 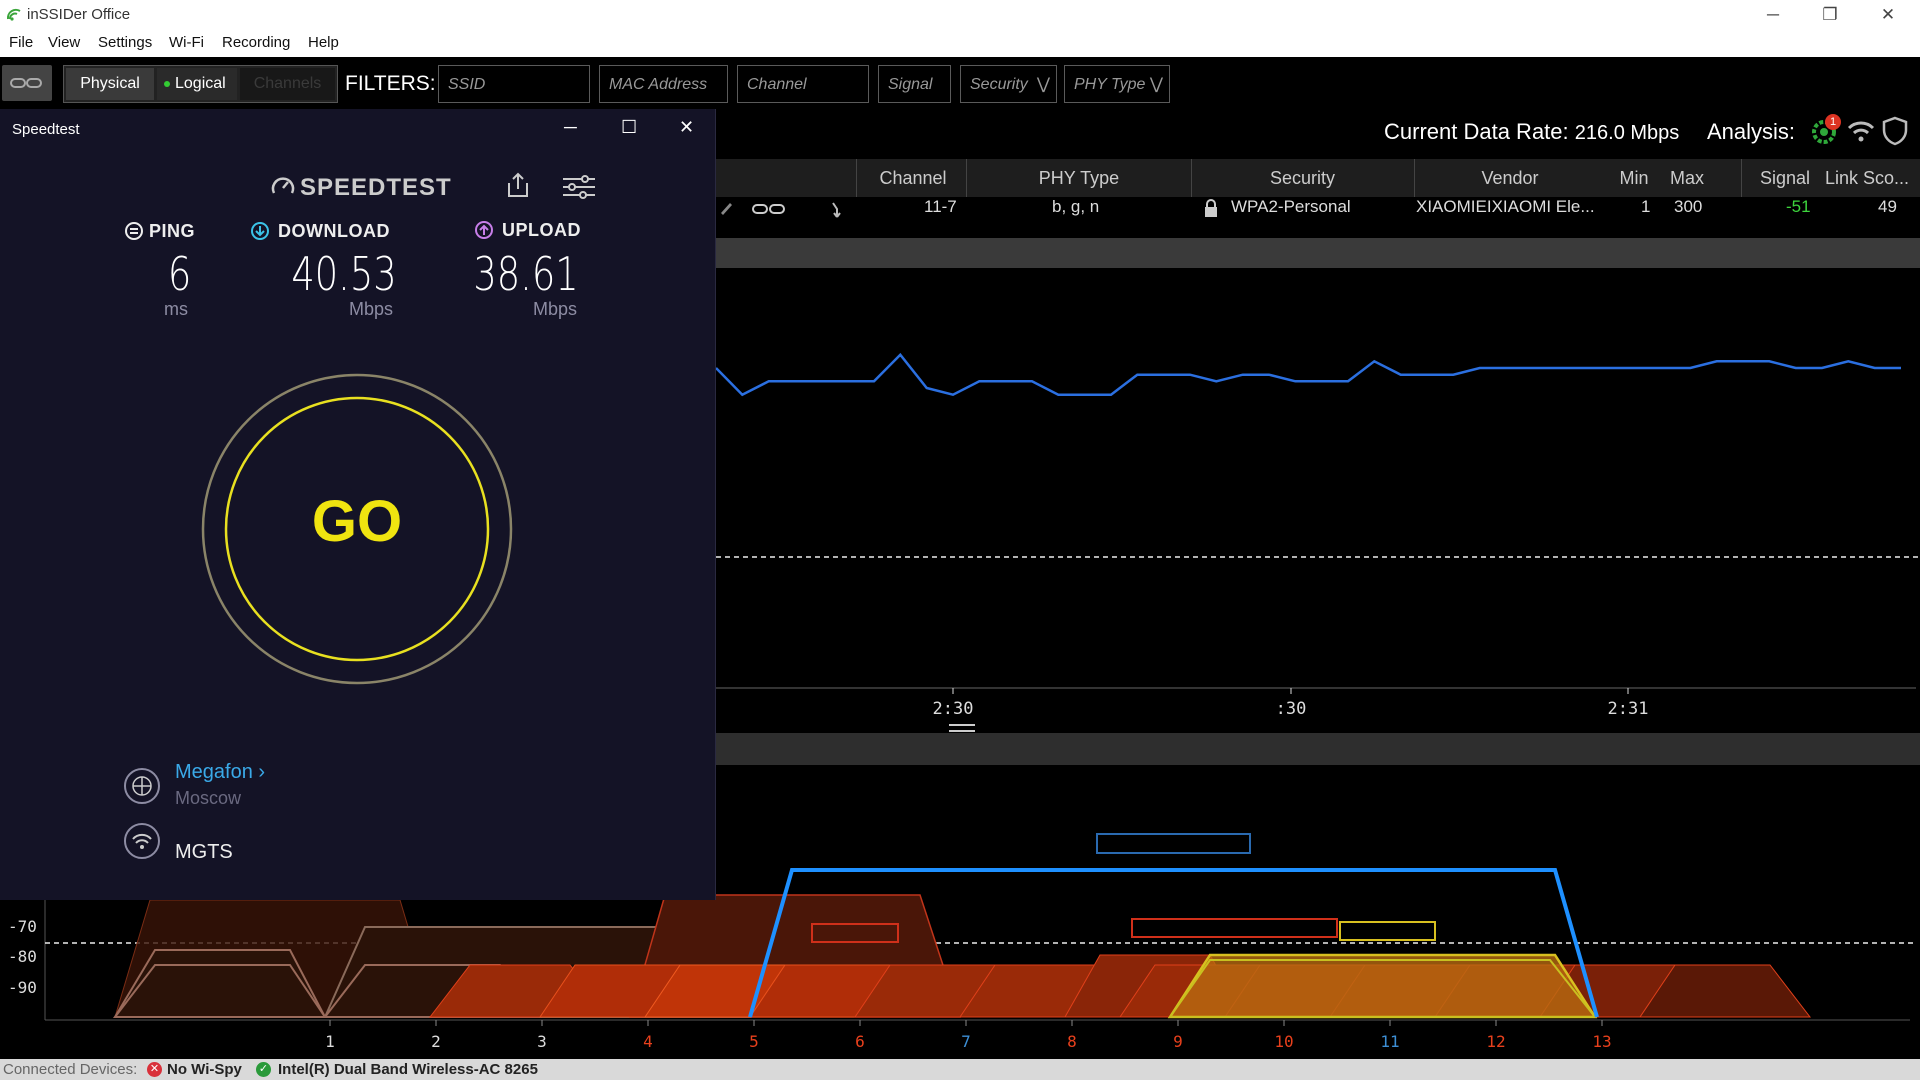 What do you see at coordinates (1079, 178) in the screenshot?
I see `col-phy-type: PHY Type` at bounding box center [1079, 178].